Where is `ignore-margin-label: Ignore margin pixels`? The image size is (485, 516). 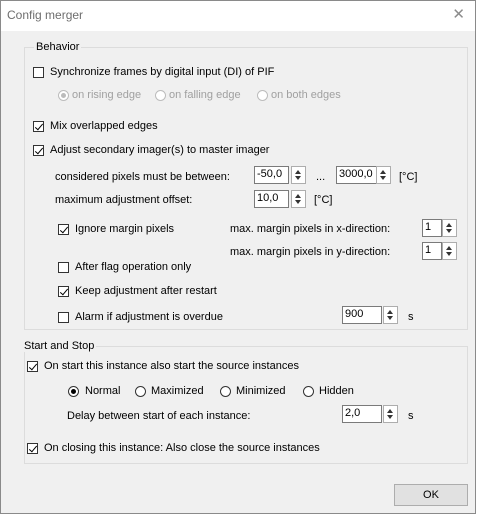 ignore-margin-label: Ignore margin pixels is located at coordinates (124, 229).